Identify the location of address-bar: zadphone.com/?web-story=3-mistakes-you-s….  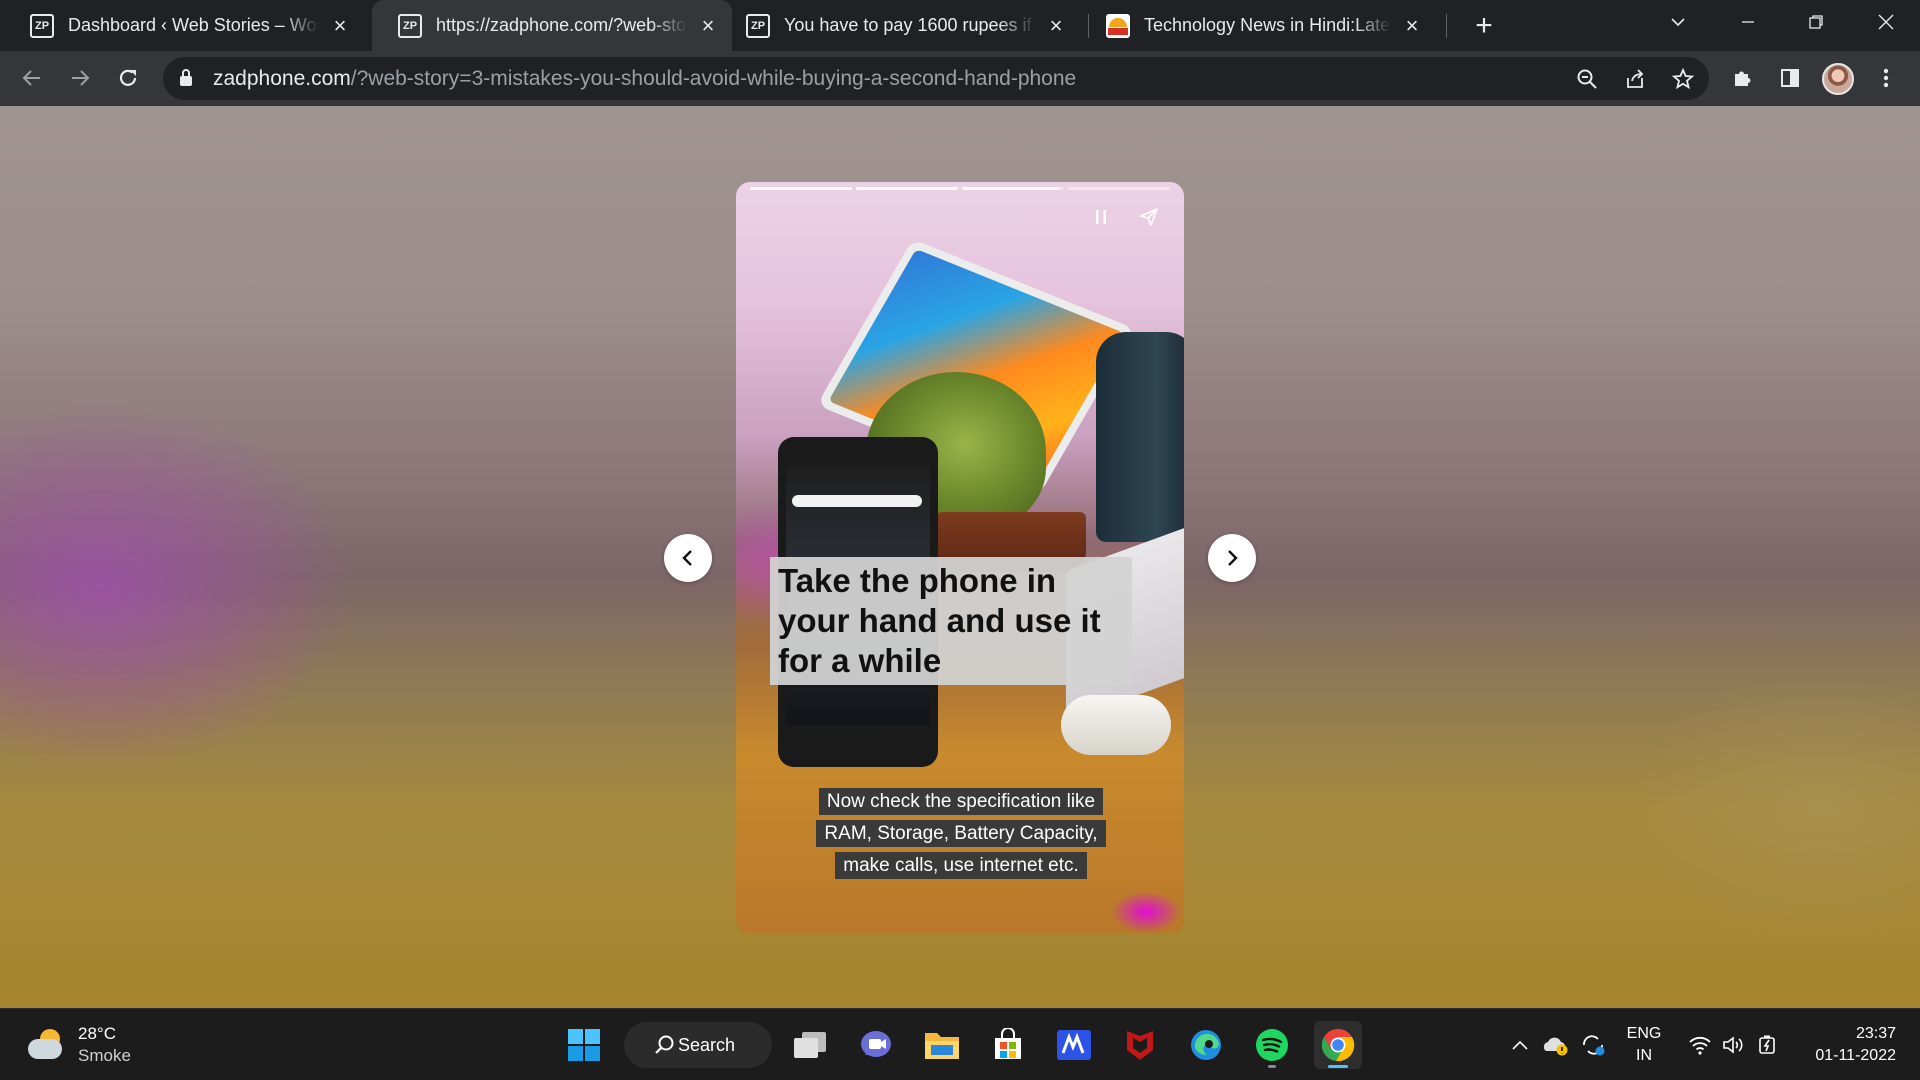
(936, 78).